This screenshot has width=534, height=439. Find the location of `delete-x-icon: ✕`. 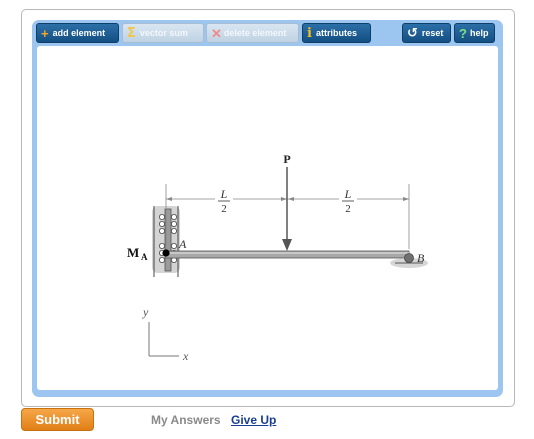

delete-x-icon: ✕ is located at coordinates (216, 33).